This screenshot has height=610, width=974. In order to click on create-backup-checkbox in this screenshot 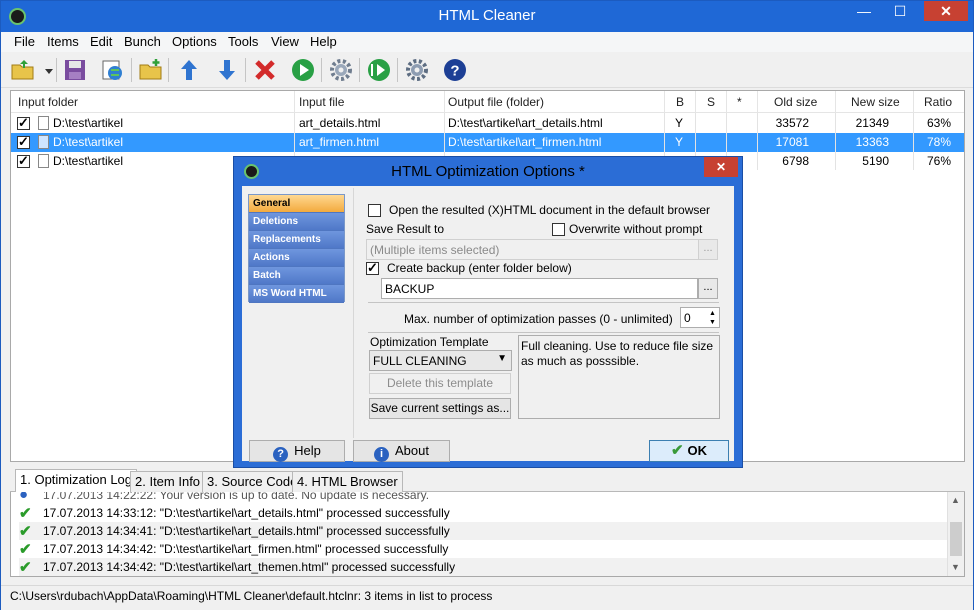, I will do `click(372, 268)`.